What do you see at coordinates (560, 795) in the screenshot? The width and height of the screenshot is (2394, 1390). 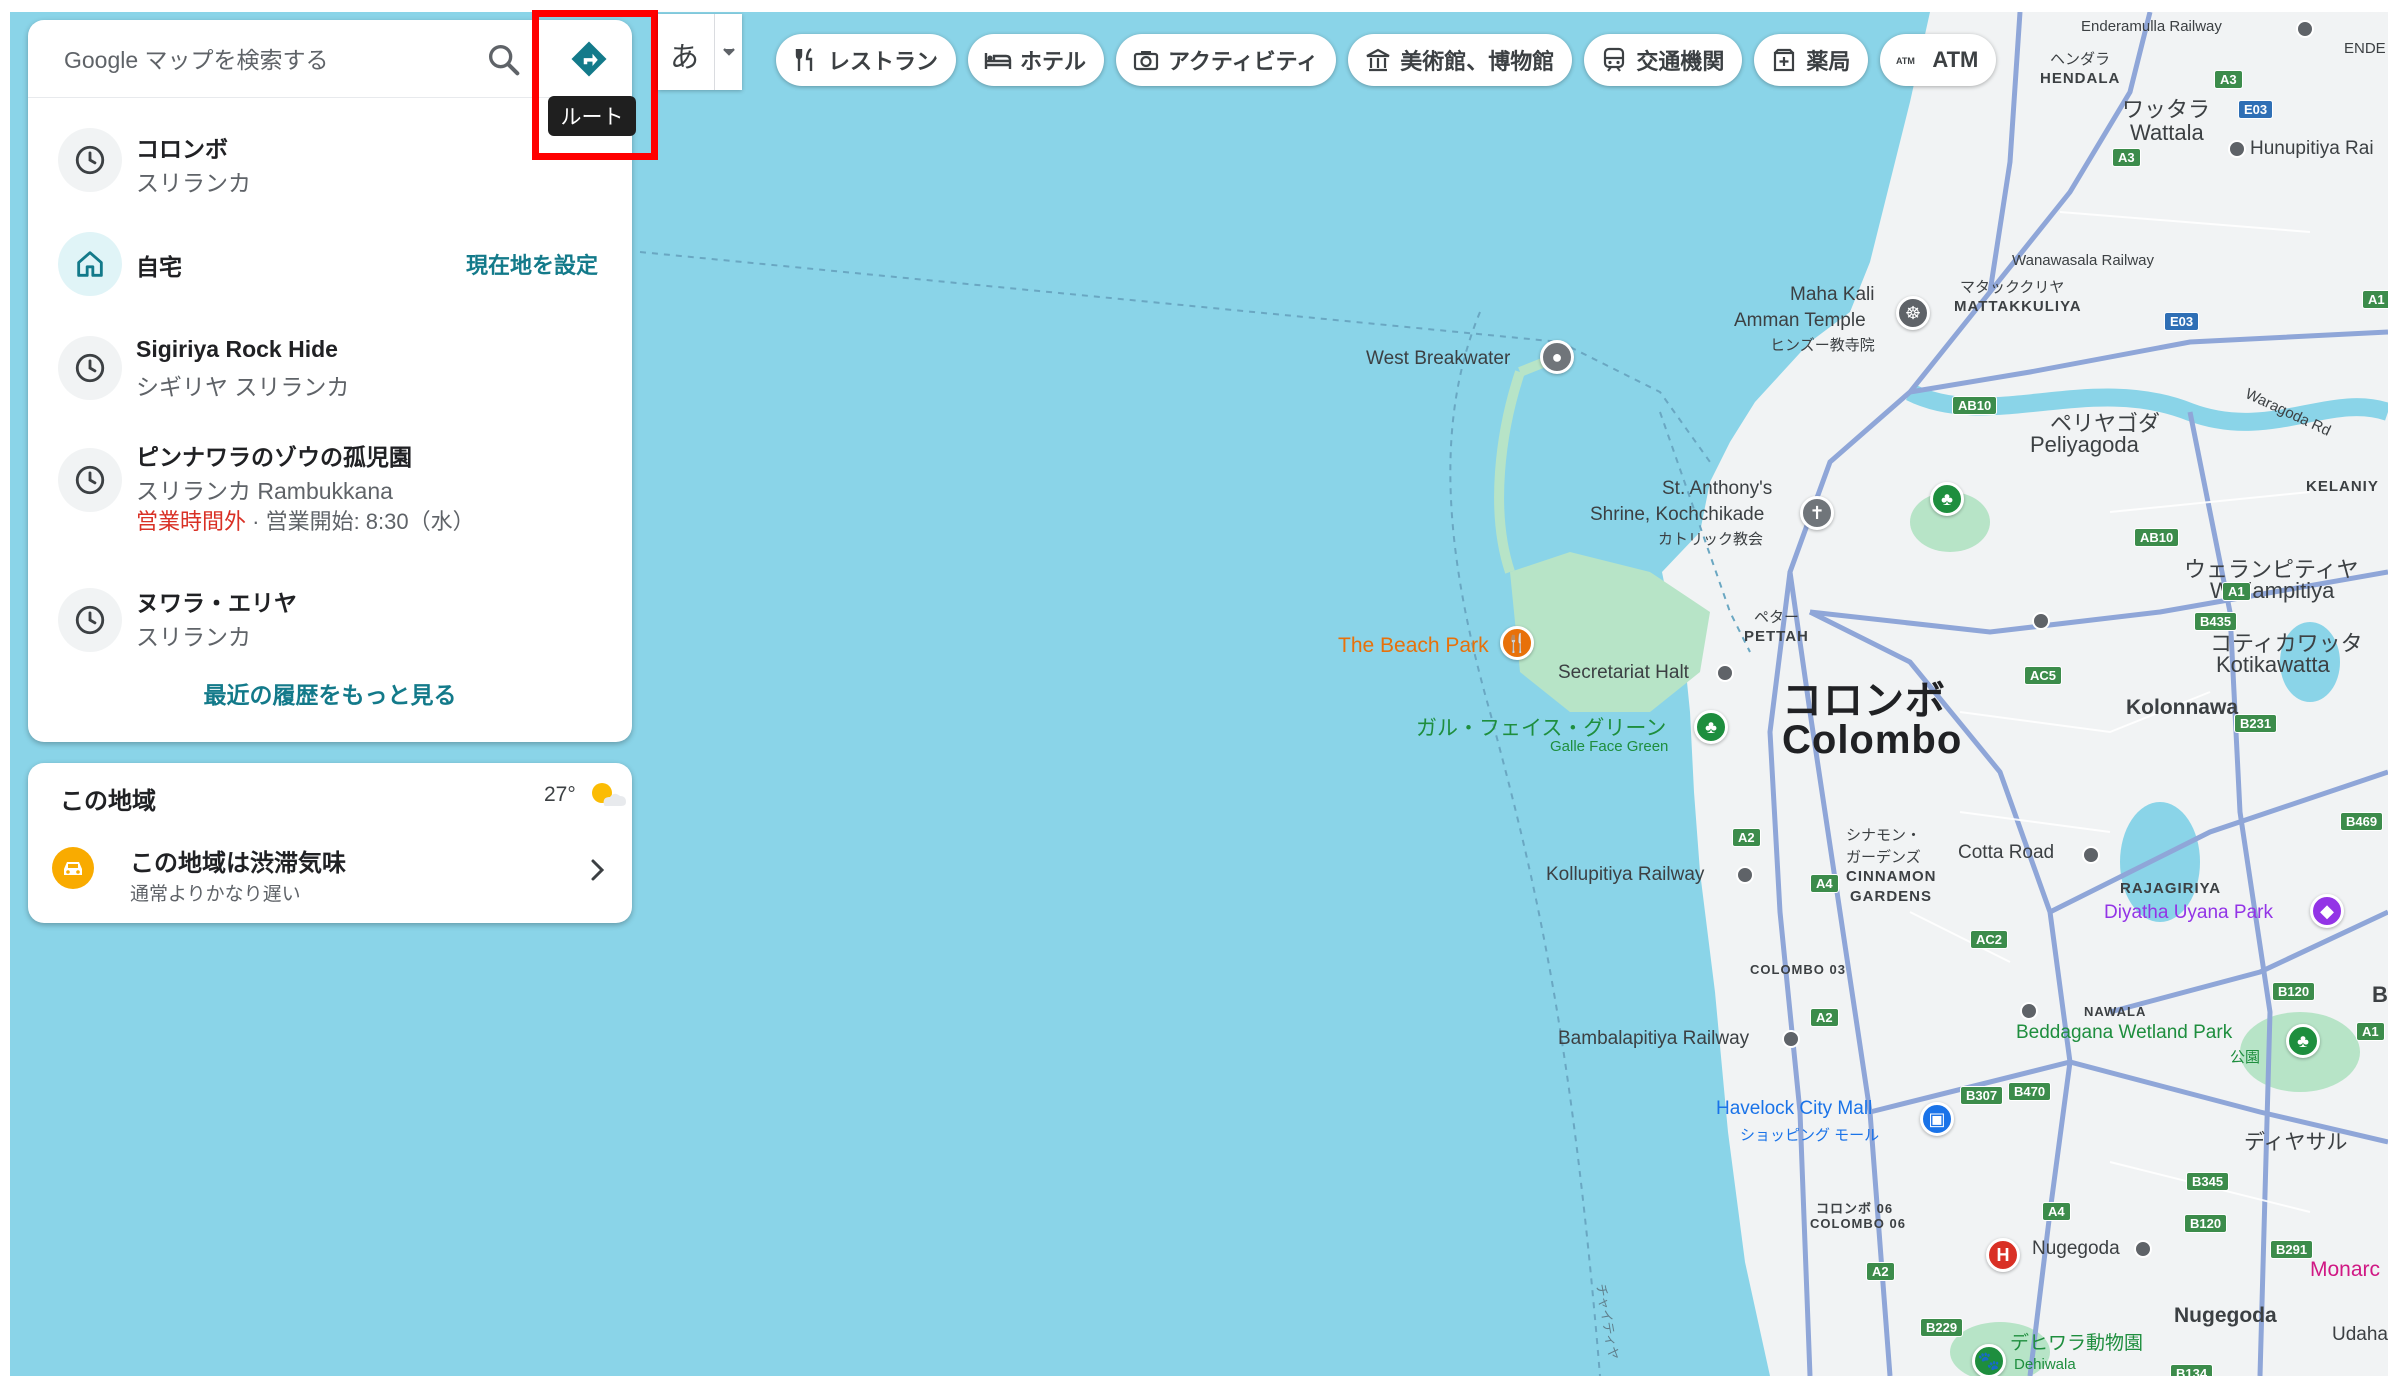 I see `temperature: 27°` at bounding box center [560, 795].